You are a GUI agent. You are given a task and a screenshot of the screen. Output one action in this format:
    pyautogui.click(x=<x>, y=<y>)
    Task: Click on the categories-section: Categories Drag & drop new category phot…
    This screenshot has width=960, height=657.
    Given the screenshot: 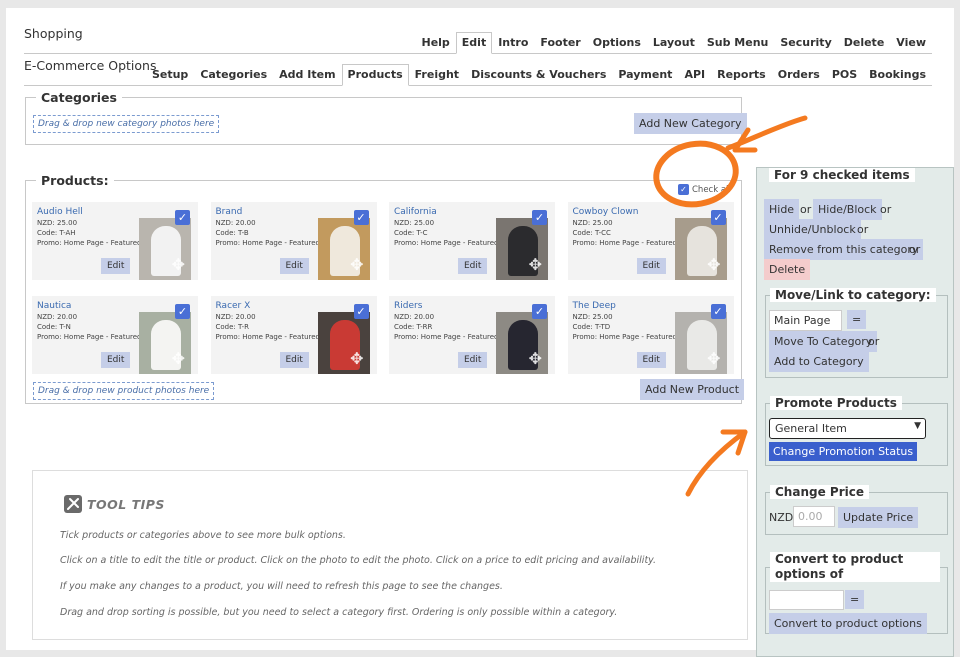 What is the action you would take?
    pyautogui.click(x=386, y=117)
    